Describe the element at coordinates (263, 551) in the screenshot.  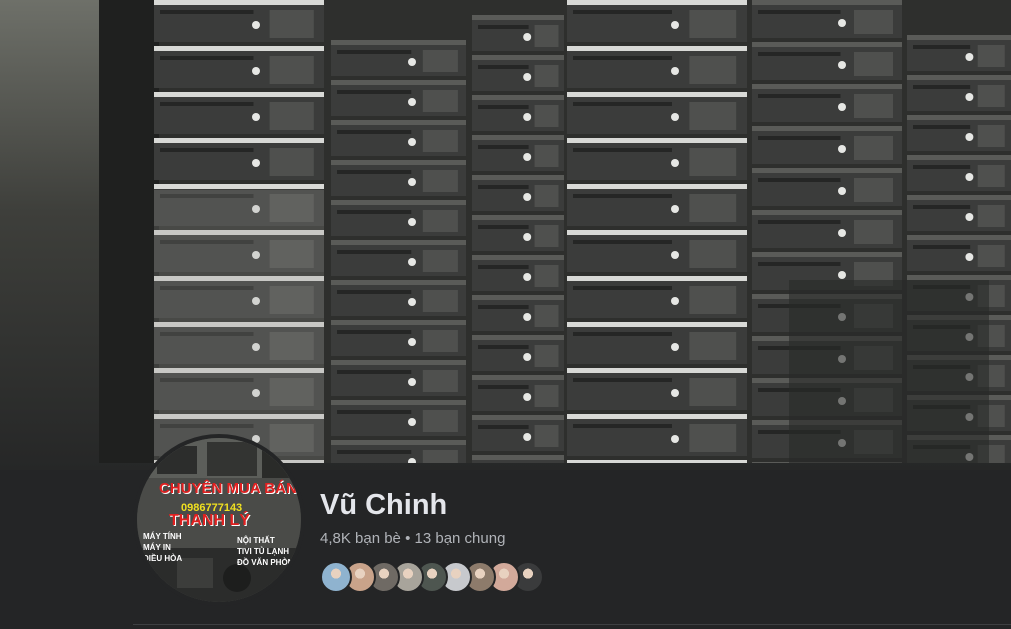
I see `profile-pic-item: TIVI TỦ LẠNH` at that location.